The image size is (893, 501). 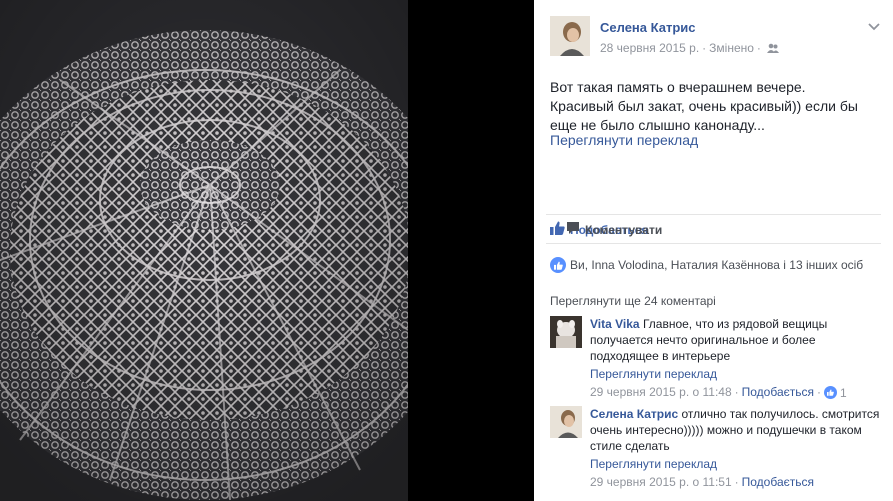 I want to click on post-edited-label: Змінено, so click(x=731, y=48).